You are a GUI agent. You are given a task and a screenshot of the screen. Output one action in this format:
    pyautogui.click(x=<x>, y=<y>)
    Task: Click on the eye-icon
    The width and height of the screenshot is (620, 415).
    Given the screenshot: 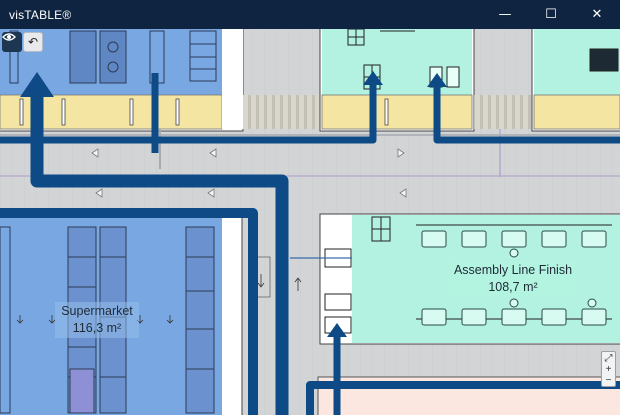 What is the action you would take?
    pyautogui.click(x=9, y=37)
    